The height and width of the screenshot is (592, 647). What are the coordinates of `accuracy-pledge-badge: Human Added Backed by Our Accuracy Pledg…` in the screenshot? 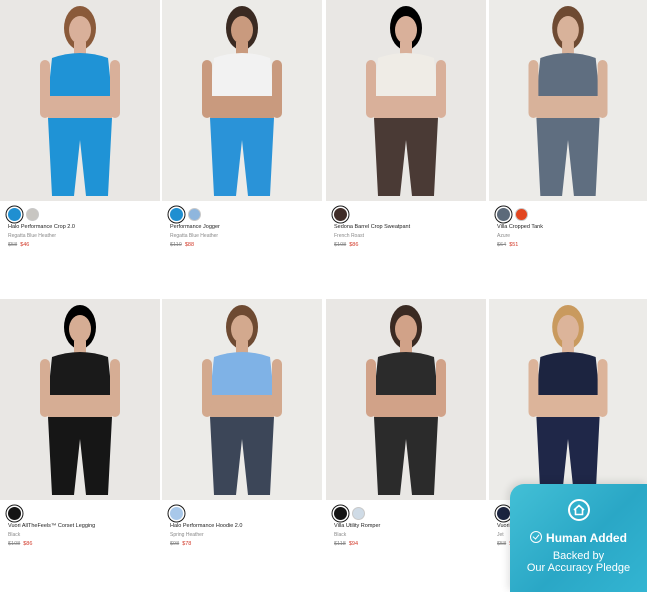 It's located at (578, 538).